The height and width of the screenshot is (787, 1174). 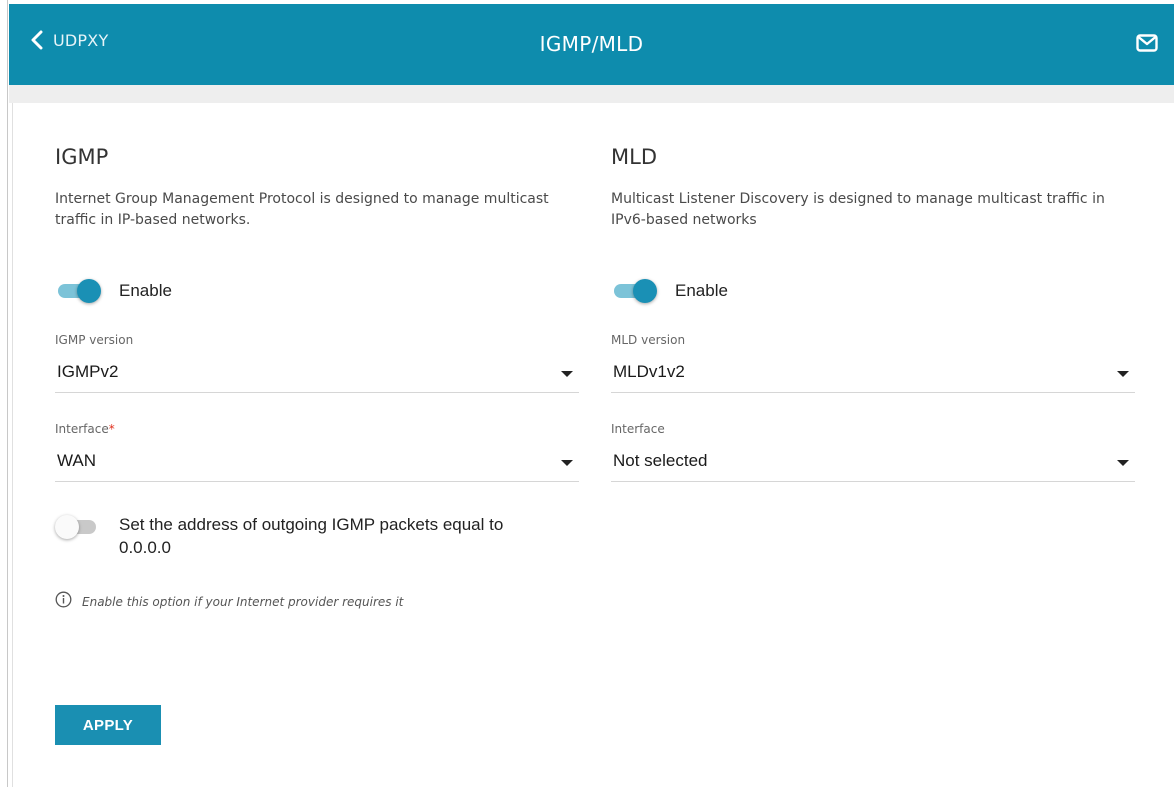 What do you see at coordinates (873, 463) in the screenshot?
I see `mld-interface-select: Not selected` at bounding box center [873, 463].